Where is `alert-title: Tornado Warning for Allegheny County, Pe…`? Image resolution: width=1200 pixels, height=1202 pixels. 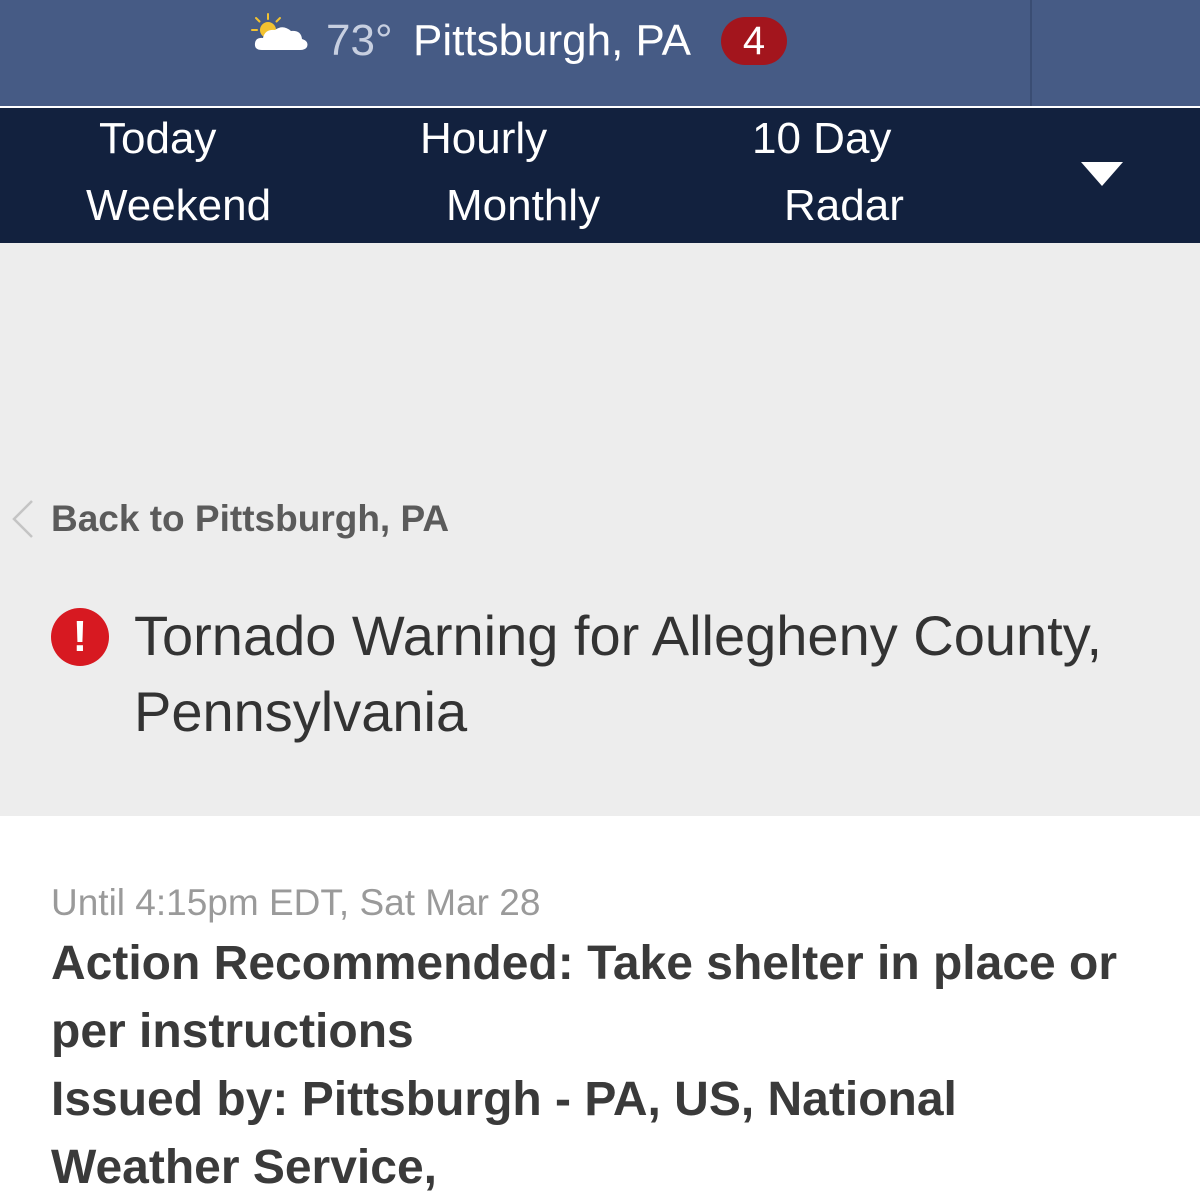 alert-title: Tornado Warning for Allegheny County, Pe… is located at coordinates (618, 673).